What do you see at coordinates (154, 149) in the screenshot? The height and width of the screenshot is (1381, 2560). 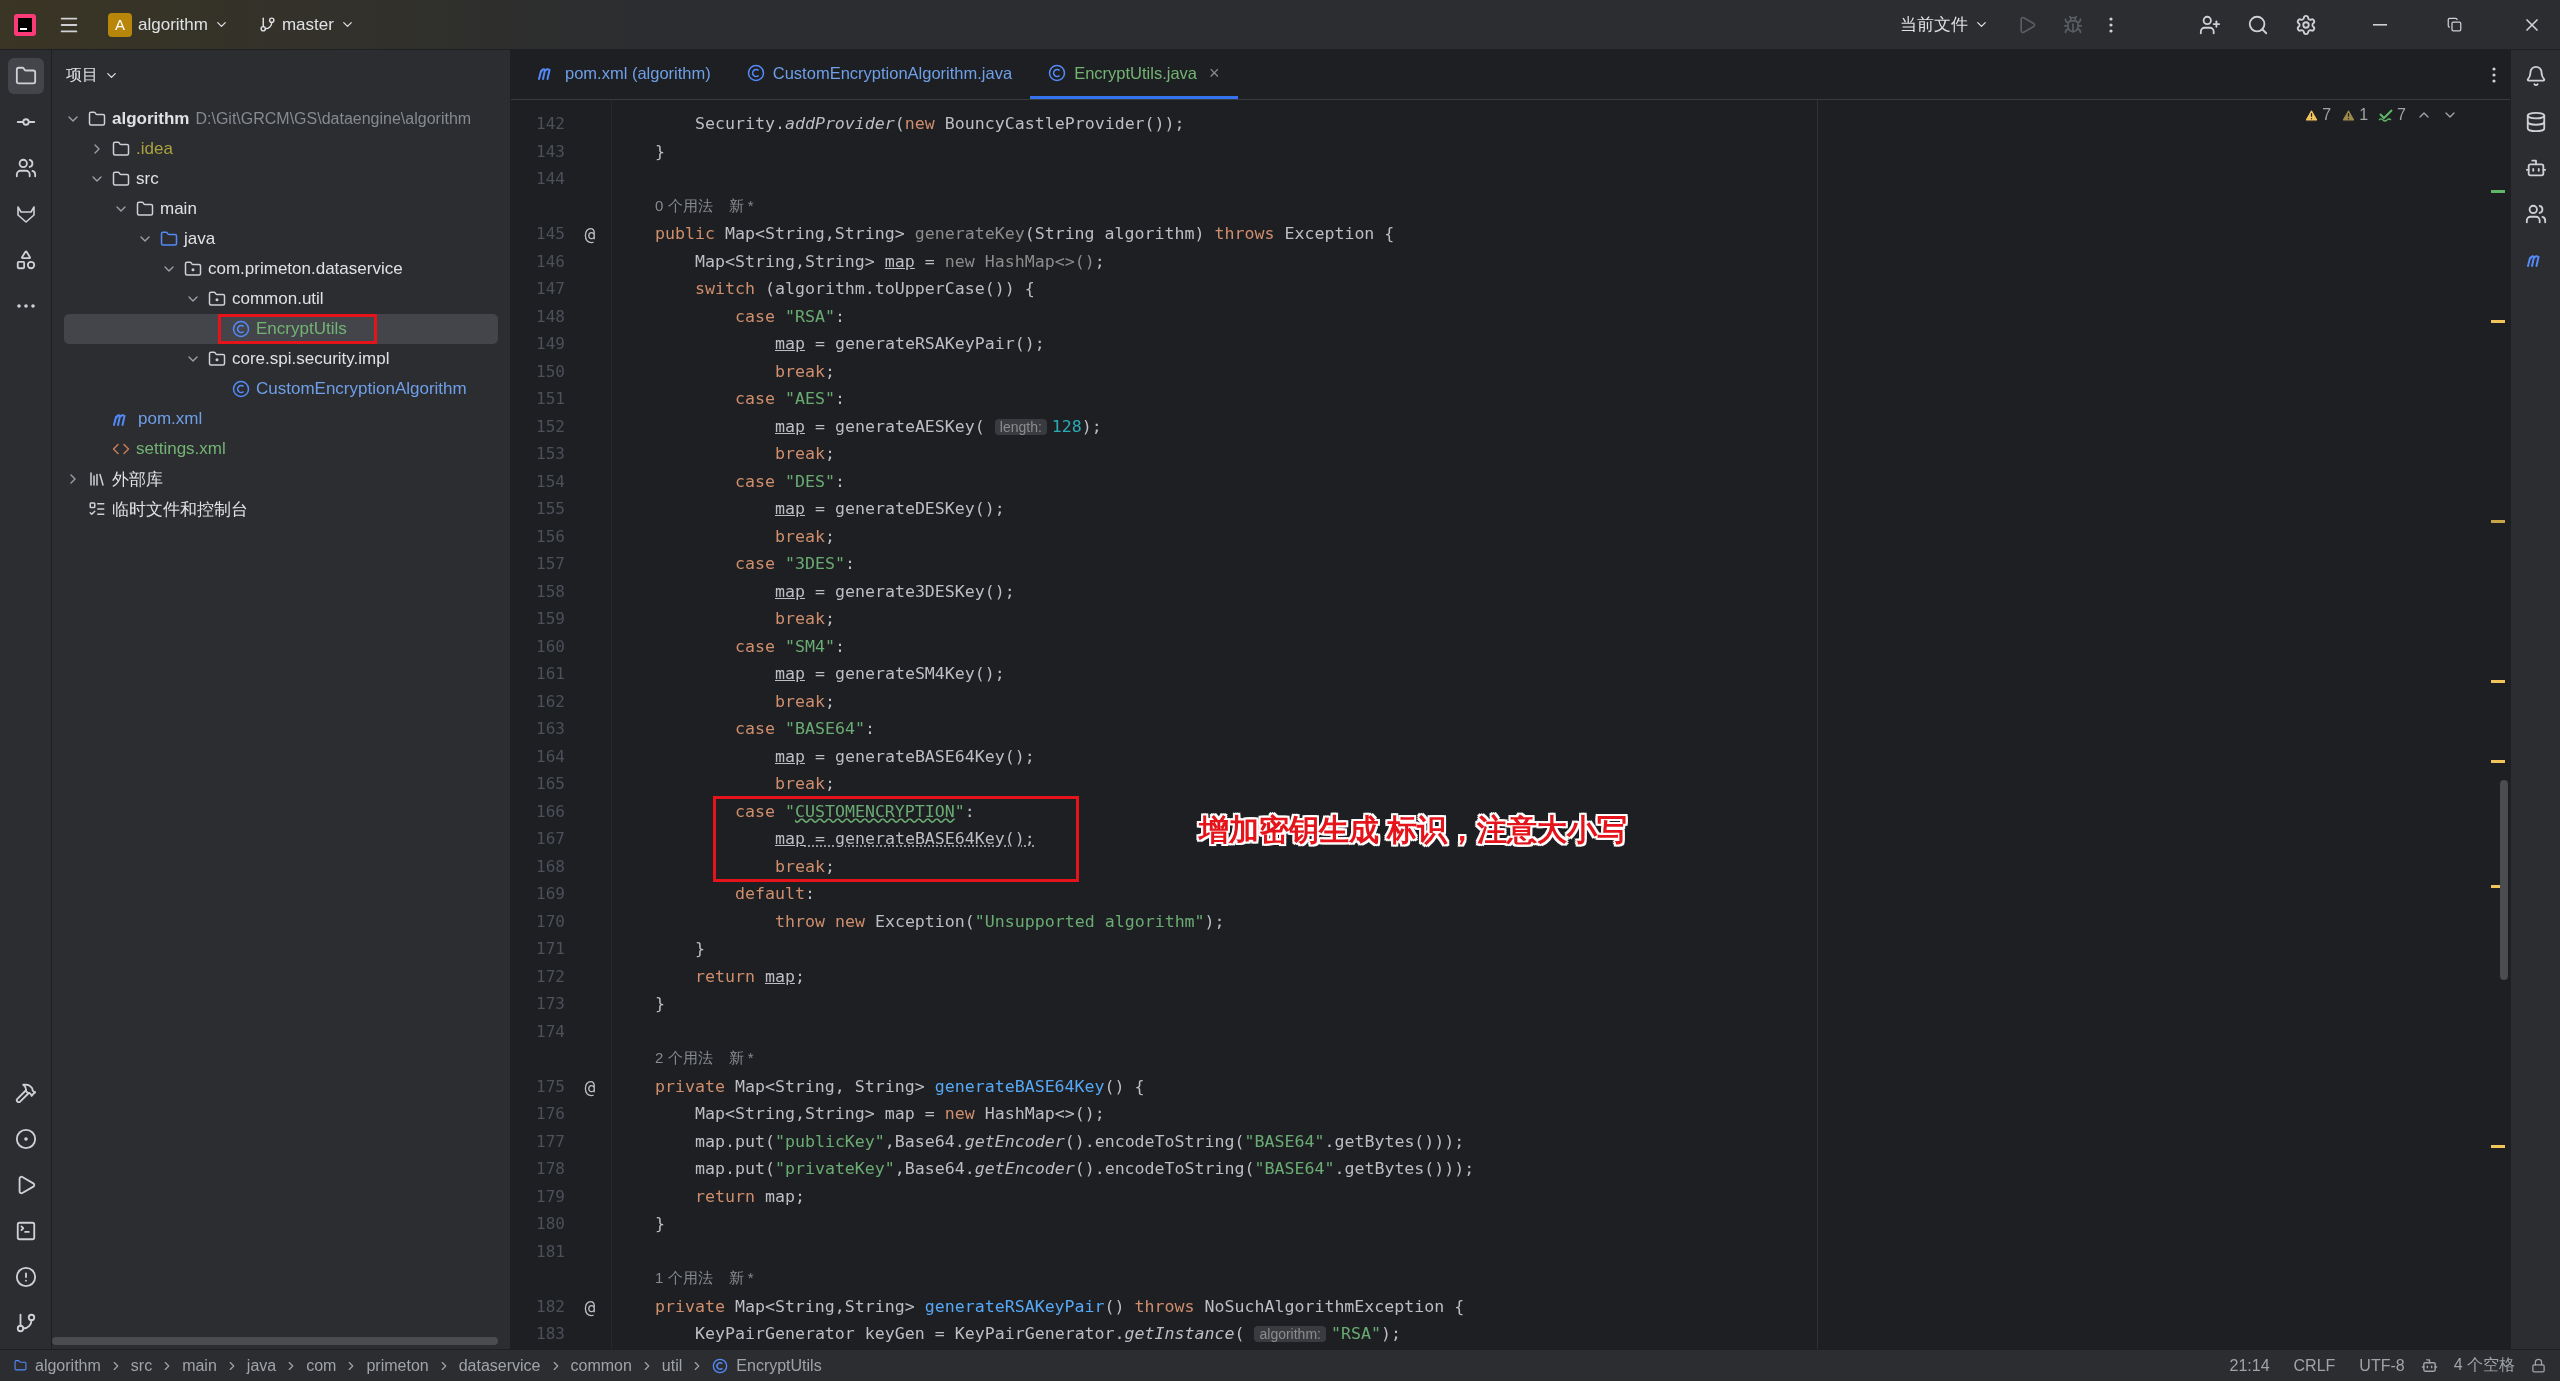 I see `tree-item: .idea` at bounding box center [154, 149].